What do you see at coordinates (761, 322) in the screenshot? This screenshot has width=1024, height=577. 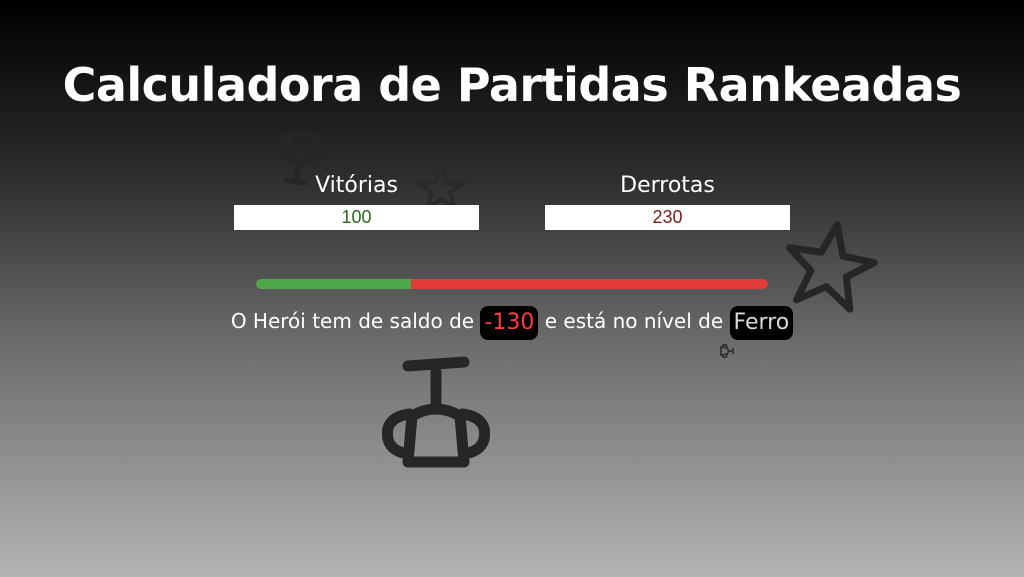 I see `level-badge: Ferro` at bounding box center [761, 322].